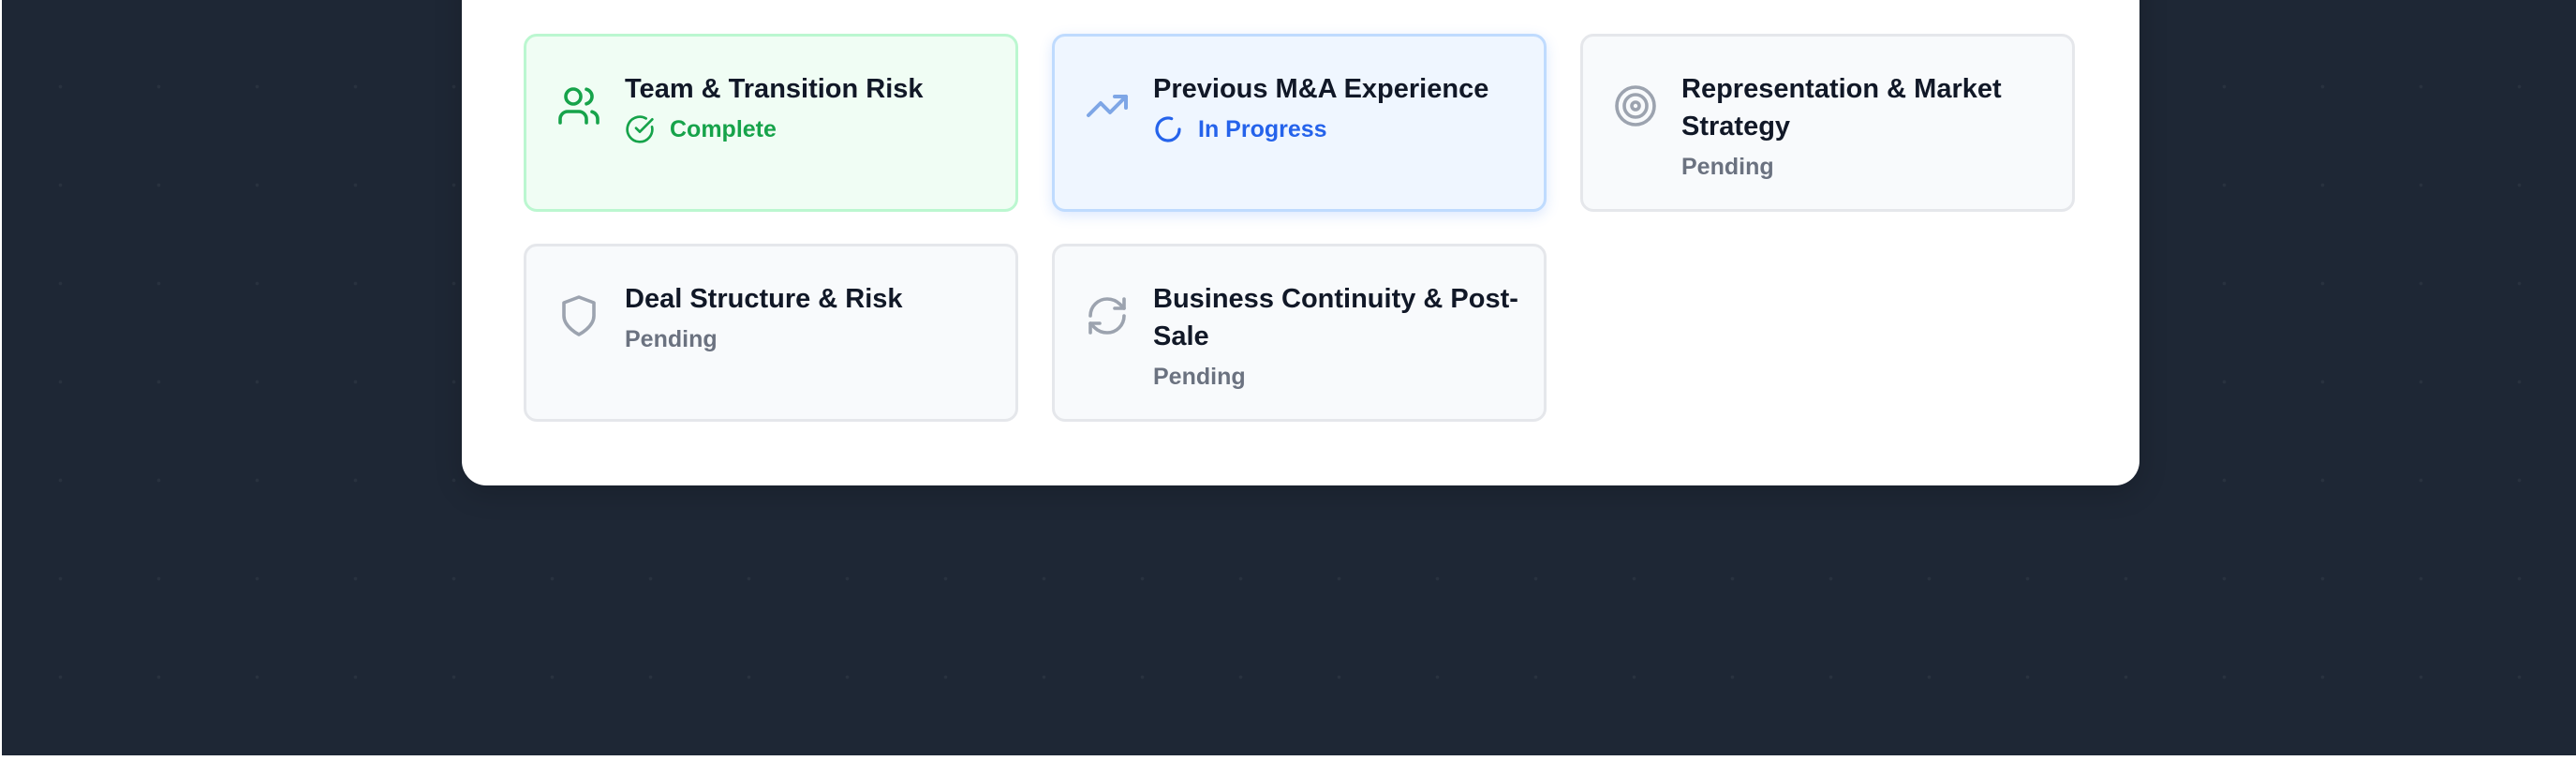 The height and width of the screenshot is (761, 2576). I want to click on loading-spinner-icon, so click(1168, 129).